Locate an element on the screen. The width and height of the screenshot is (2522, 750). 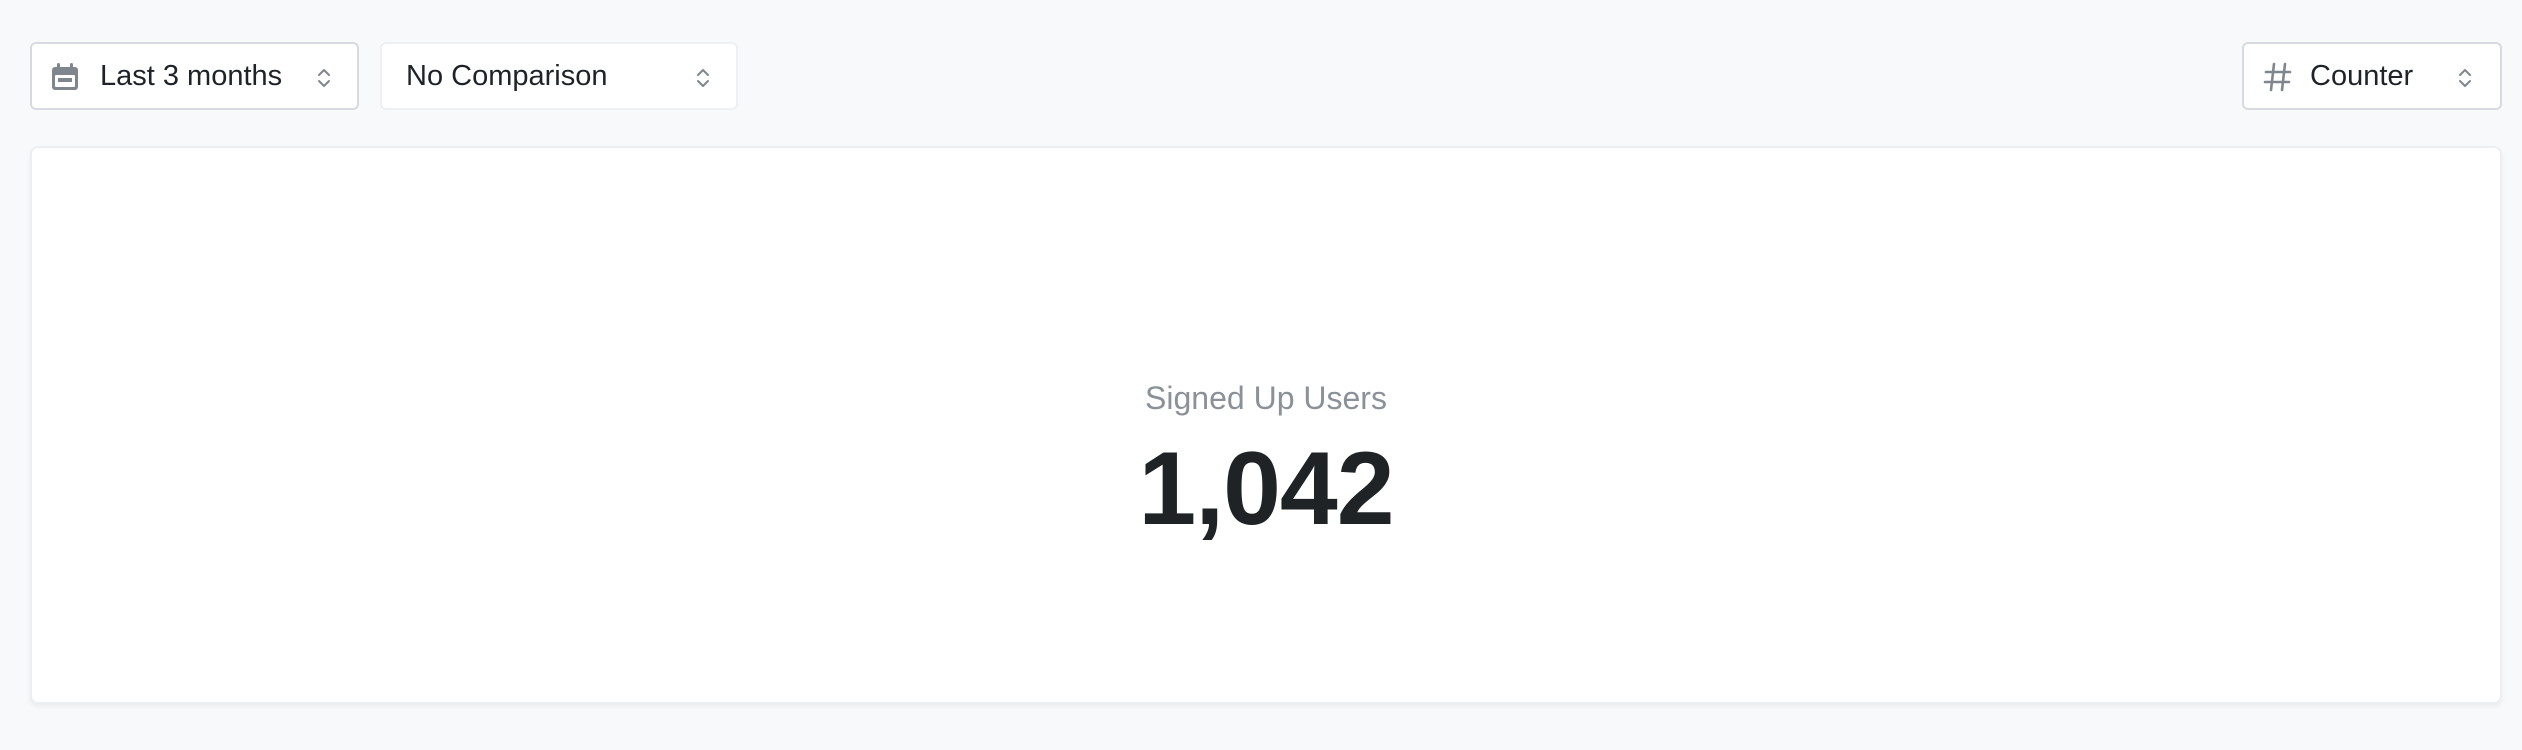
metric-value: 1,042 is located at coordinates (1266, 489).